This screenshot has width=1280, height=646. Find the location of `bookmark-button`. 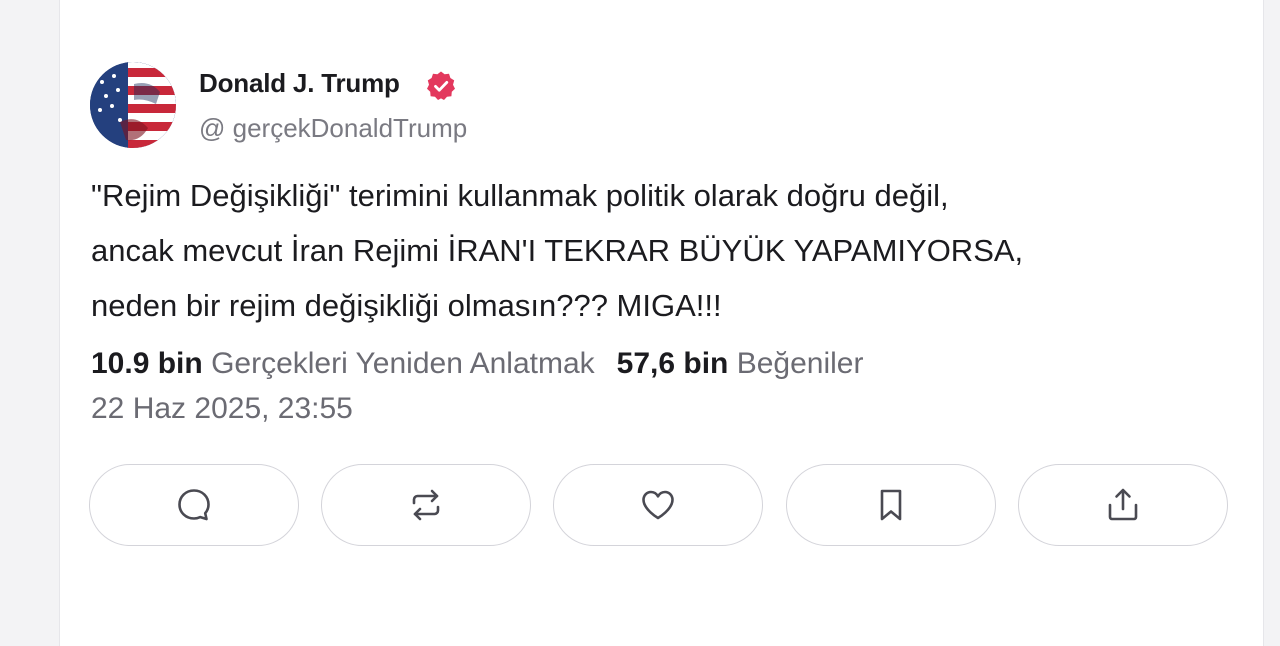

bookmark-button is located at coordinates (891, 505).